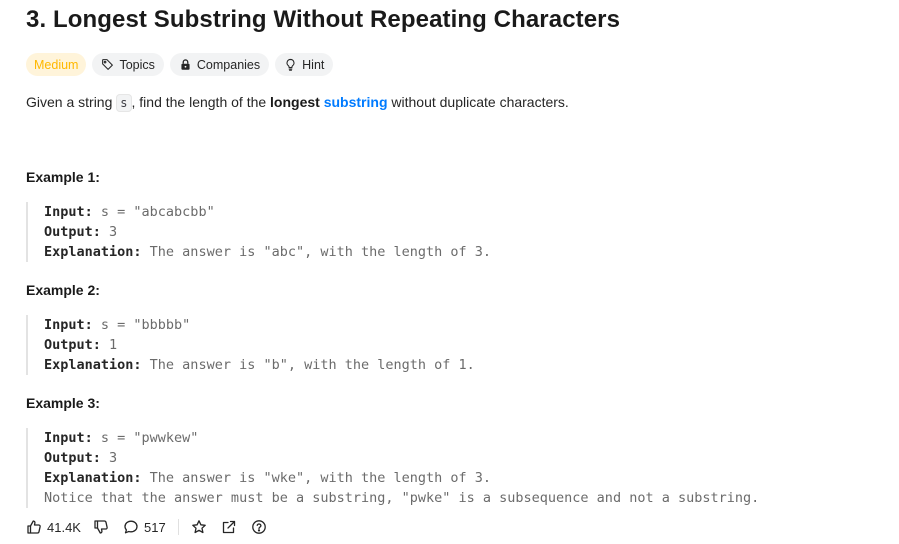  What do you see at coordinates (201, 102) in the screenshot?
I see `statement-text: , find the length of the` at bounding box center [201, 102].